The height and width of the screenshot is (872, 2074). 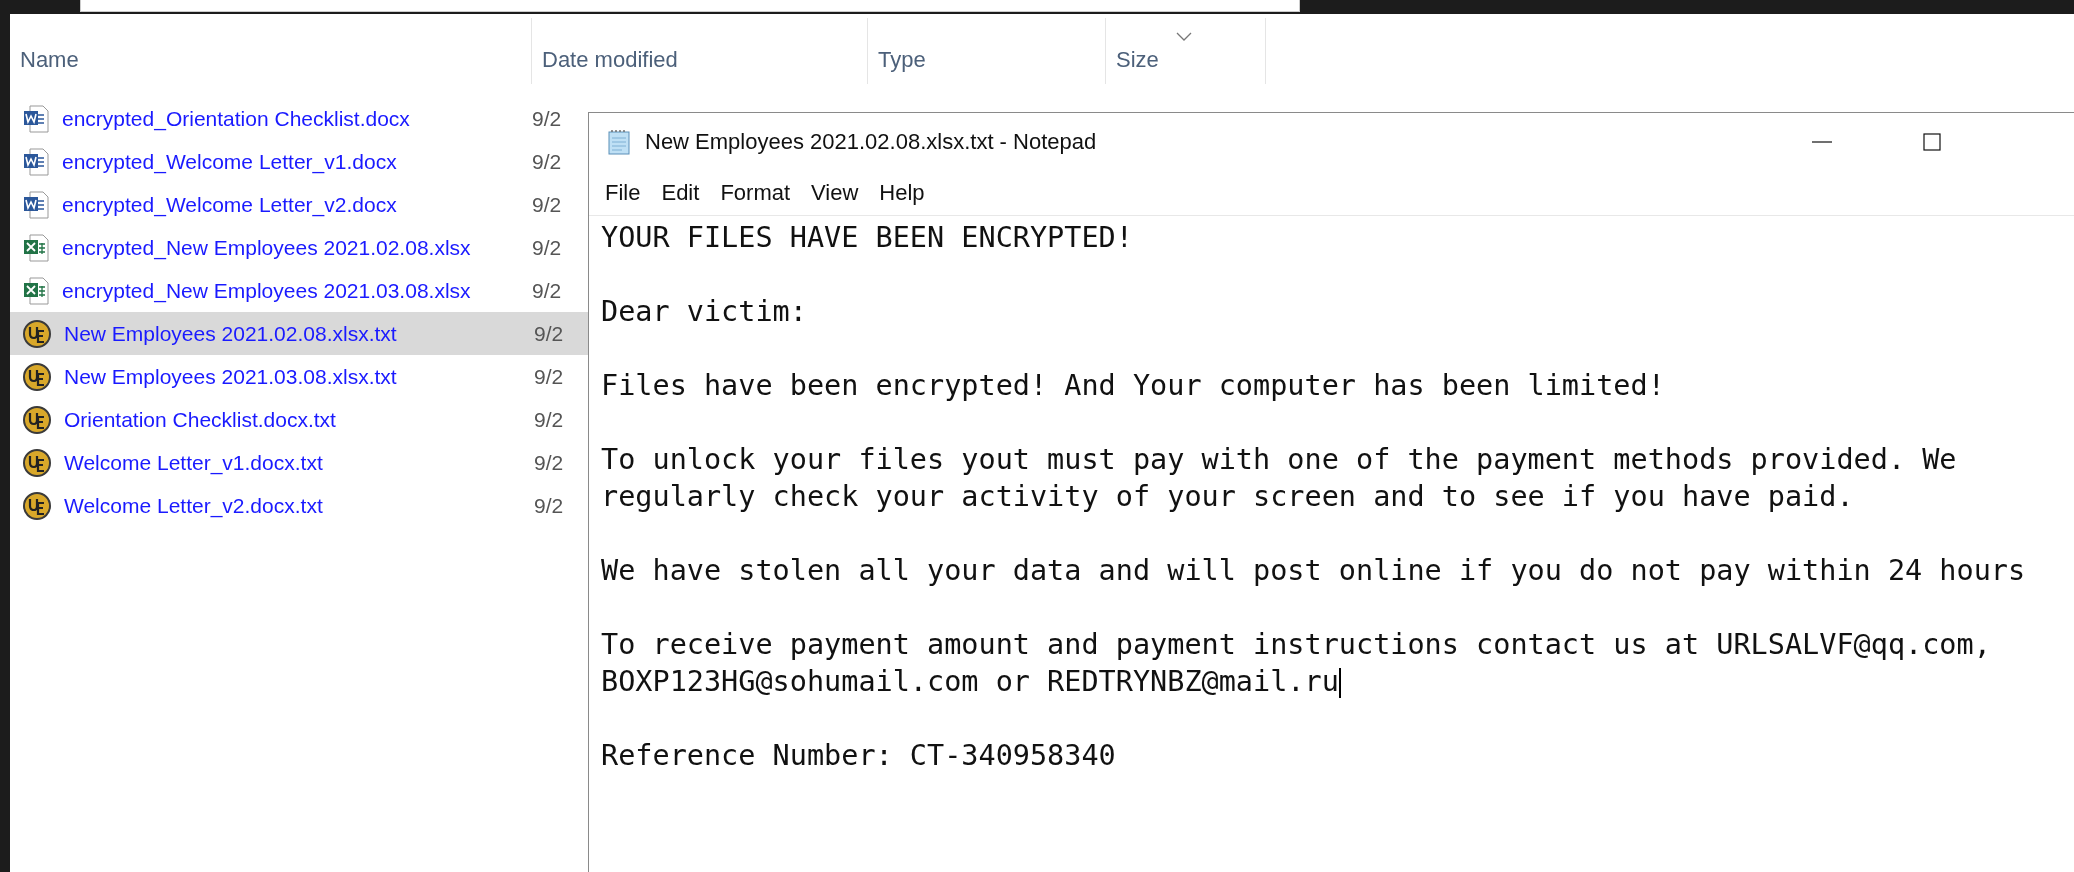 What do you see at coordinates (835, 193) in the screenshot?
I see `menu-item: View` at bounding box center [835, 193].